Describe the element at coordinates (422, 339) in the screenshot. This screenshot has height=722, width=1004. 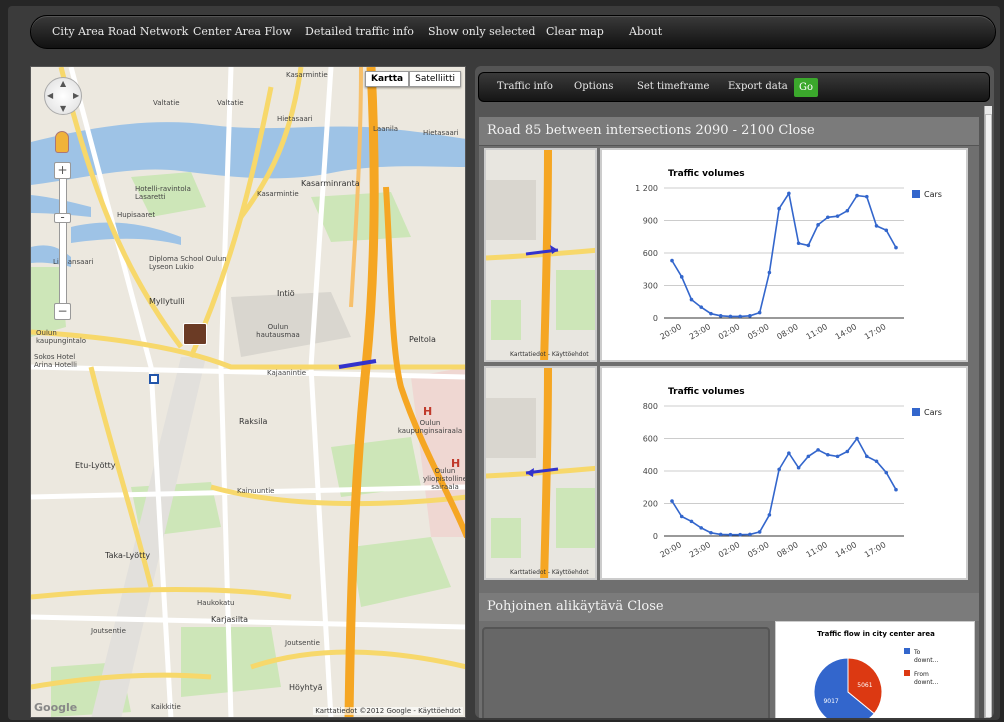
I see `map-label-peltola: Peltola` at that location.